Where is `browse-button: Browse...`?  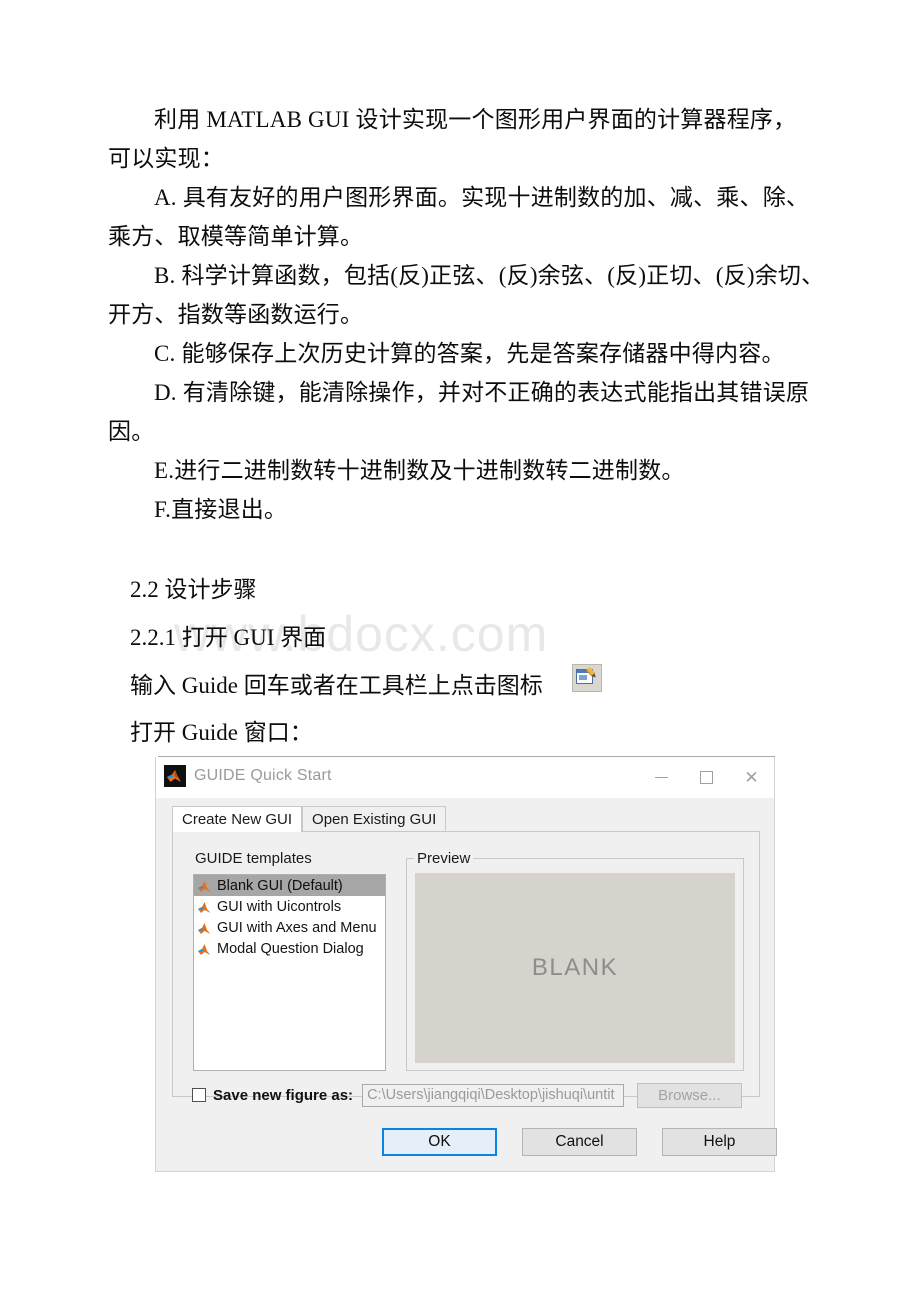
browse-button: Browse... is located at coordinates (689, 1095).